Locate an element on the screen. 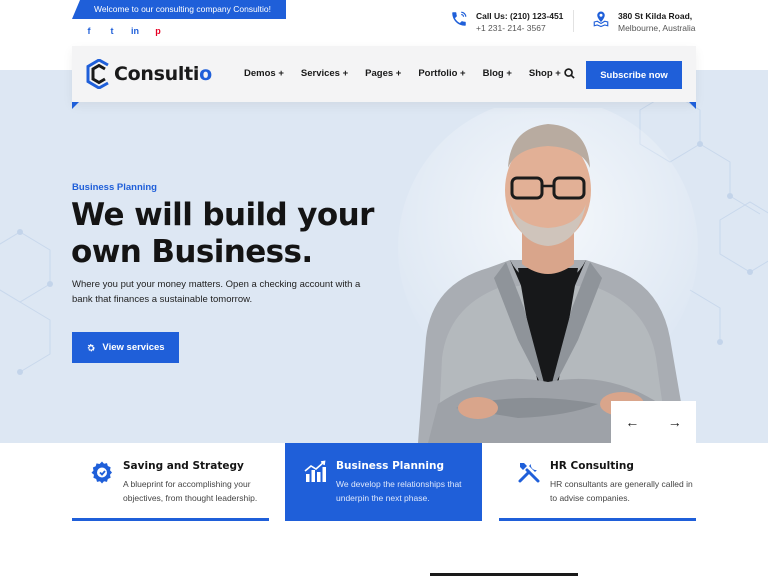 The height and width of the screenshot is (576, 768). twitter-icon: t is located at coordinates (112, 31).